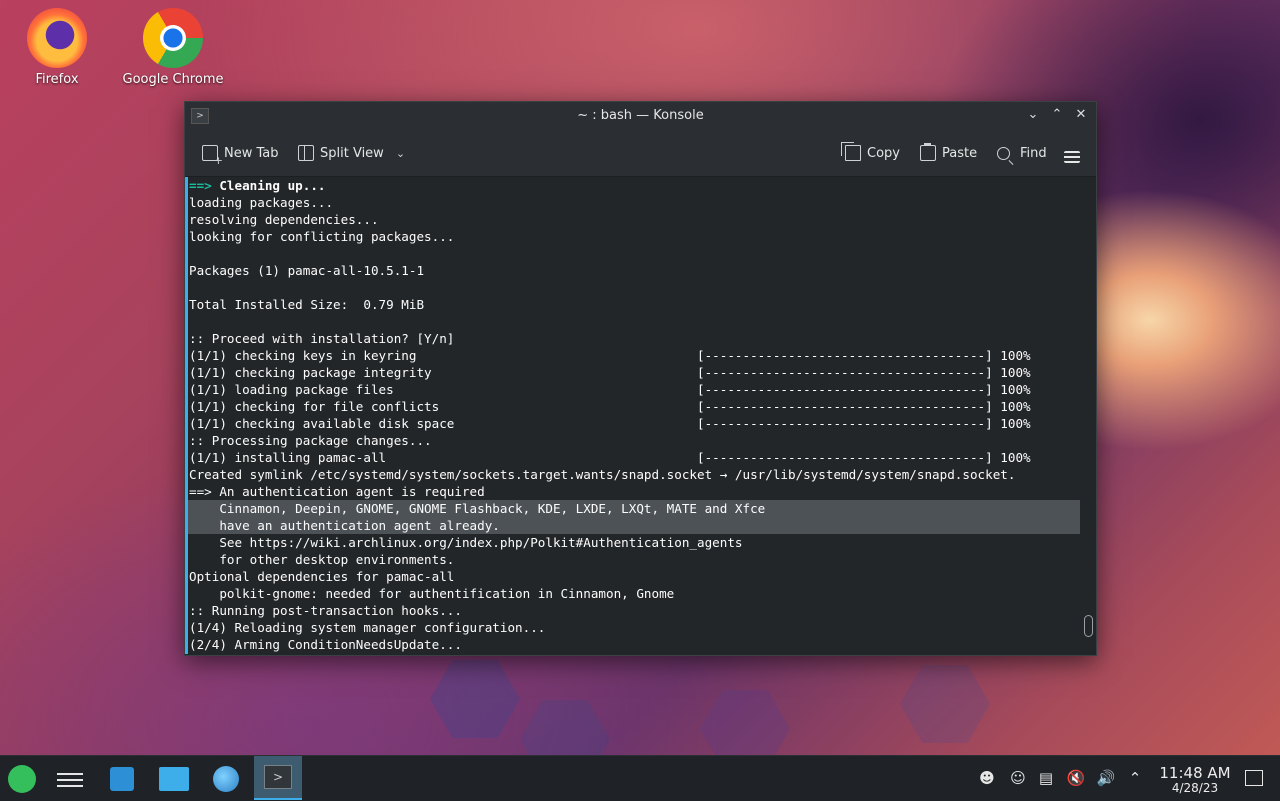 The image size is (1280, 801). What do you see at coordinates (1057, 115) in the screenshot?
I see `maximize-button: ⌃` at bounding box center [1057, 115].